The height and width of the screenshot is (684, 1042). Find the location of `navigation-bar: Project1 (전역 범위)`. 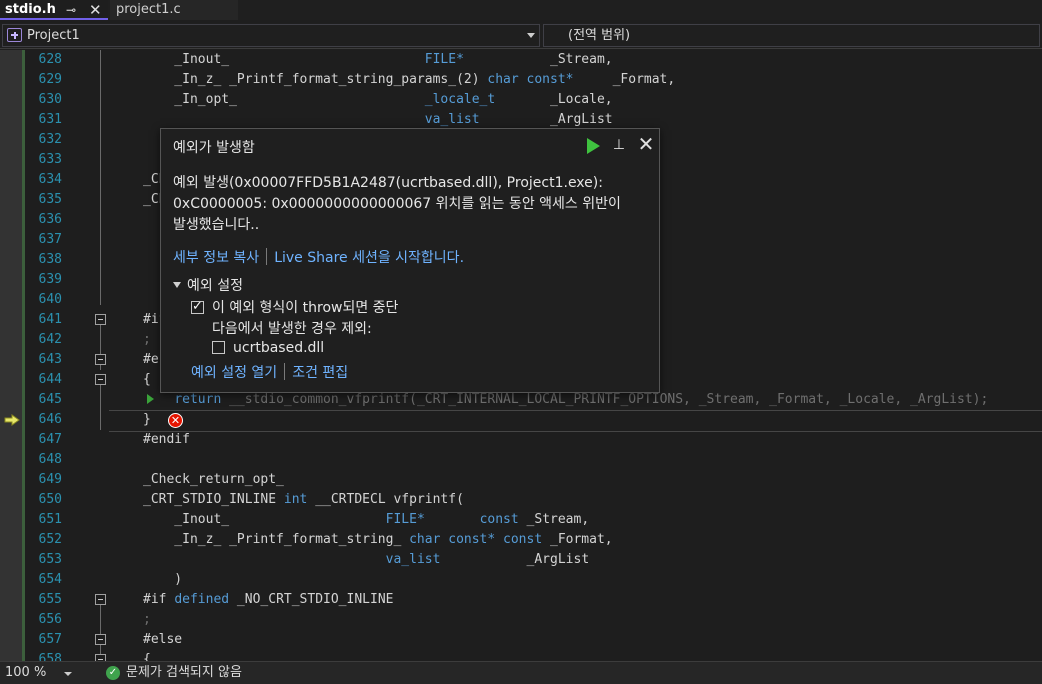

navigation-bar: Project1 (전역 범위) is located at coordinates (521, 36).